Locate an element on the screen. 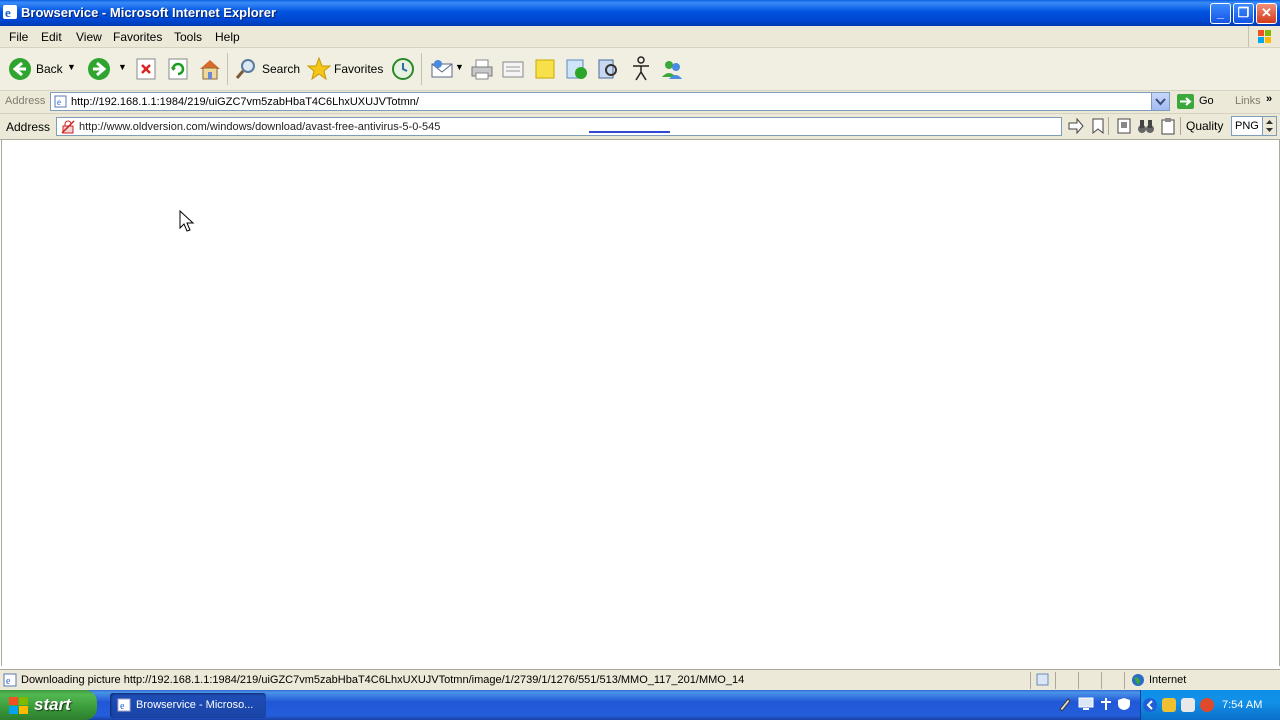 The width and height of the screenshot is (1280, 720). discuss-button is located at coordinates (545, 70).